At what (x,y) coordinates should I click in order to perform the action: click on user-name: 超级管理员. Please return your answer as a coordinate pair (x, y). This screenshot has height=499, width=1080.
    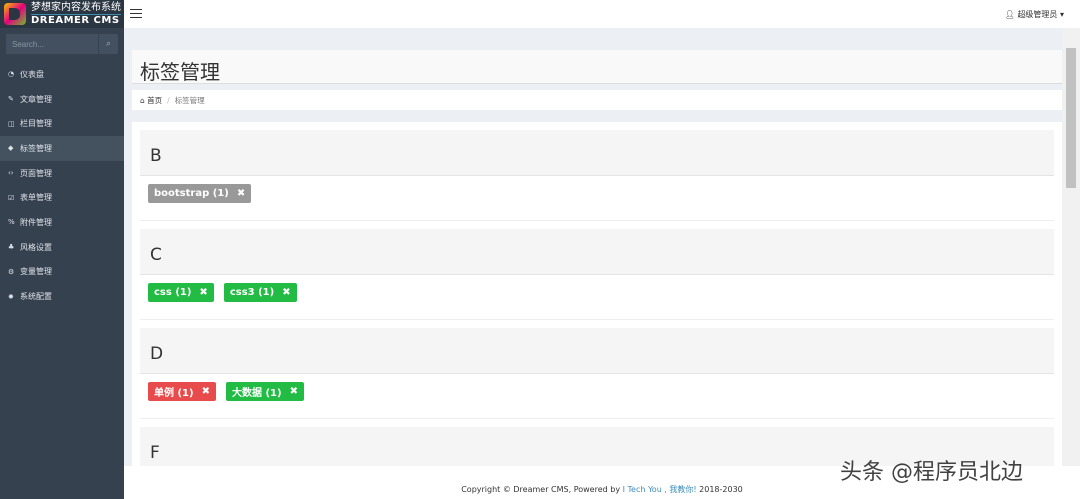
    Looking at the image, I should click on (1037, 14).